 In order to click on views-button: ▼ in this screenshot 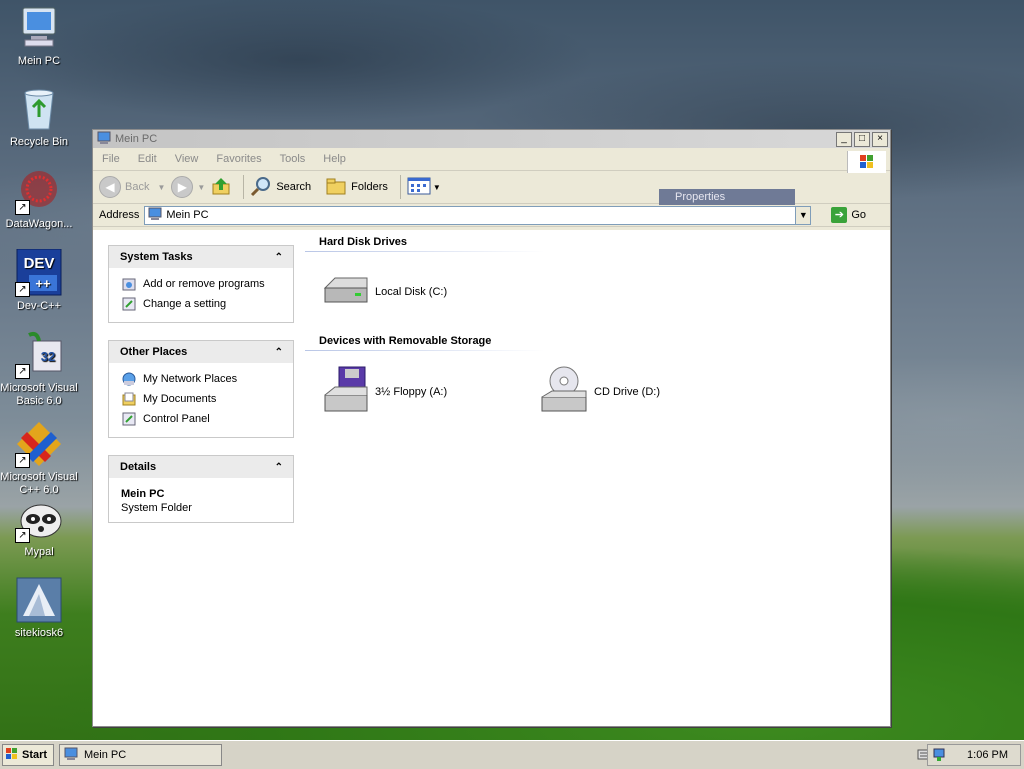, I will do `click(424, 187)`.